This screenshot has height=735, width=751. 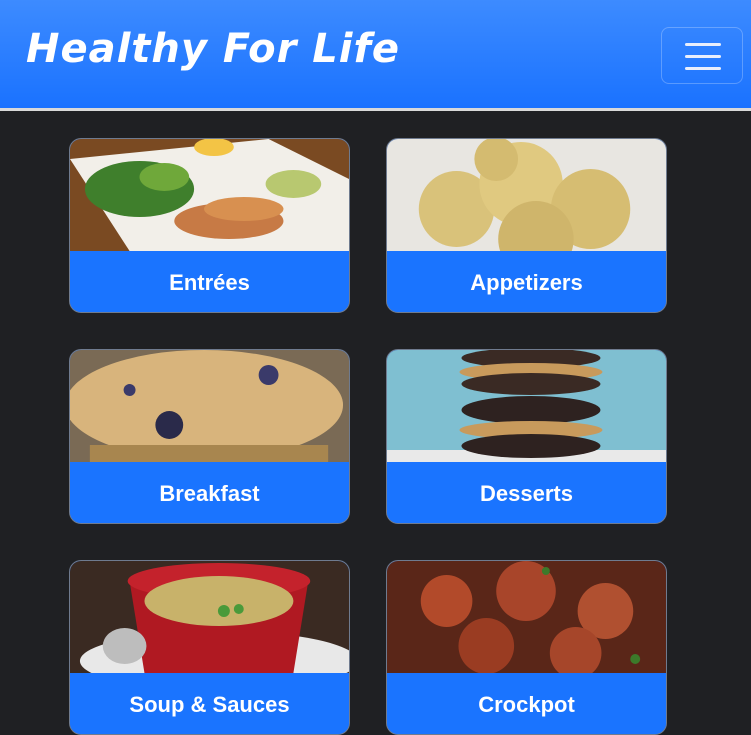 What do you see at coordinates (209, 492) in the screenshot?
I see `category-label: Breakfast` at bounding box center [209, 492].